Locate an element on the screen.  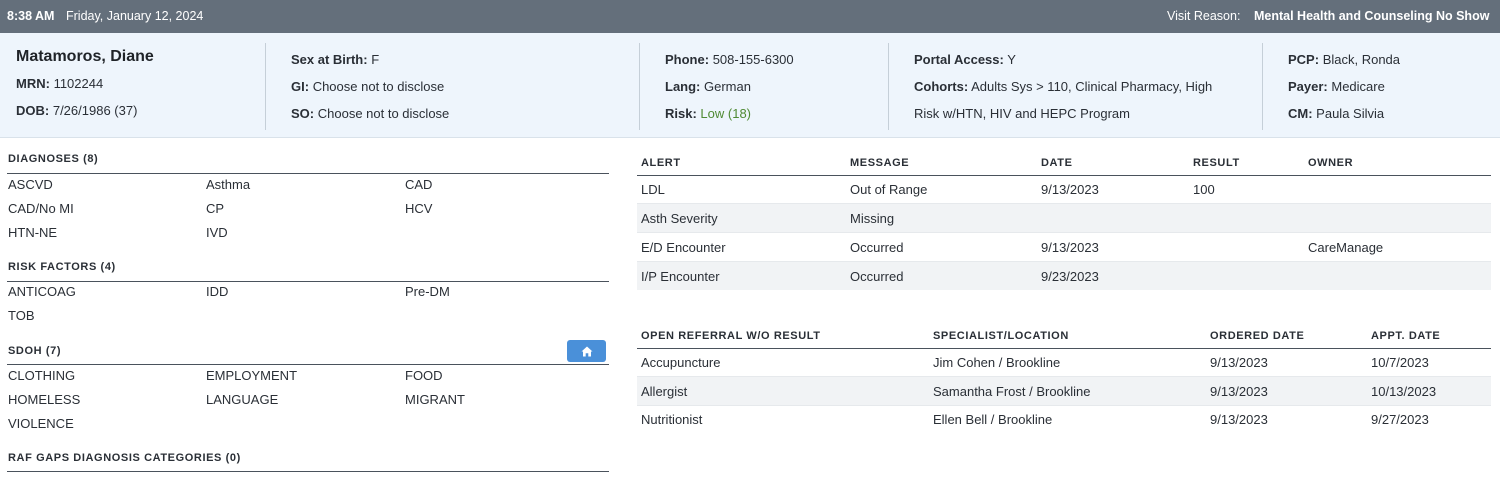
alerts-header-date: DATE is located at coordinates (1057, 163).